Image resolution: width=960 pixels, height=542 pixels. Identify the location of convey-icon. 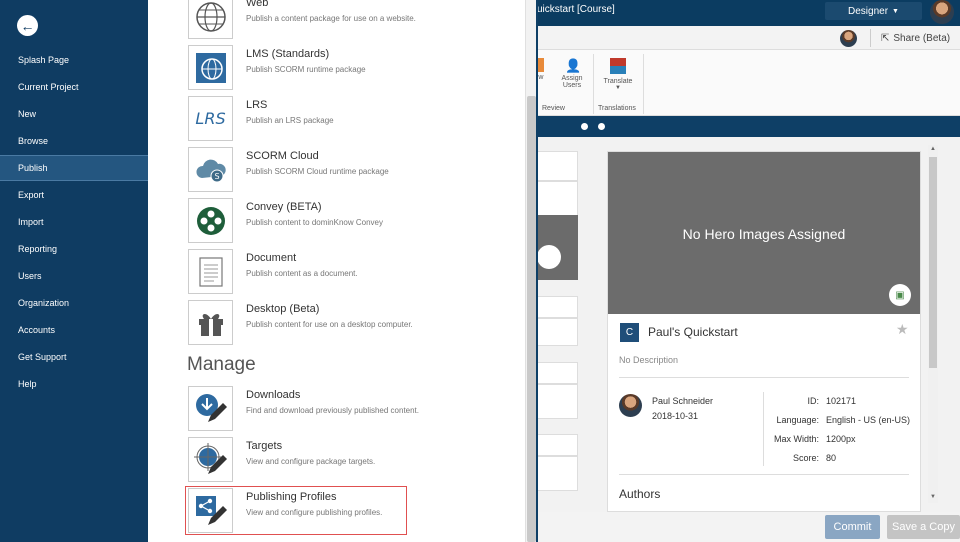
(210, 220).